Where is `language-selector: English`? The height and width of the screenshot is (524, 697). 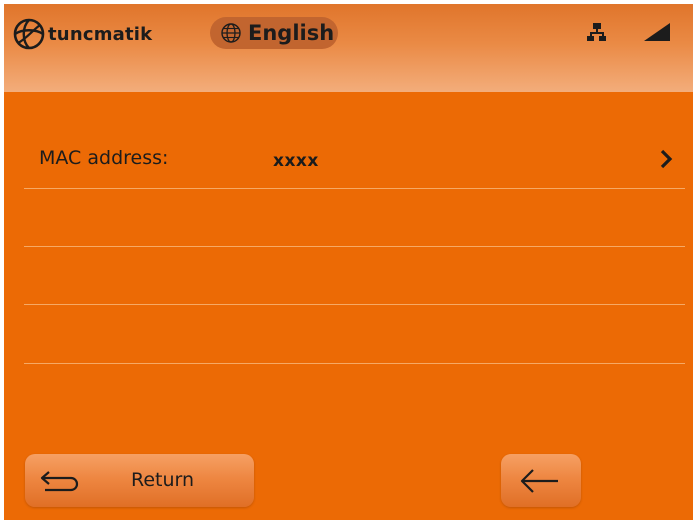
language-selector: English is located at coordinates (274, 33).